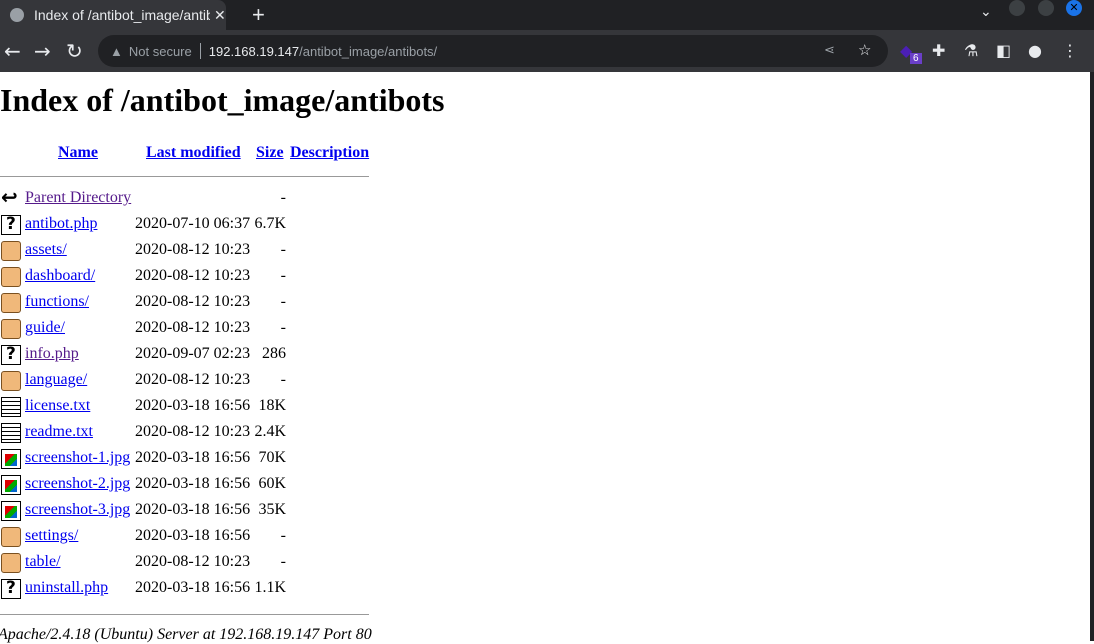  I want to click on globe-icon, so click(17, 15).